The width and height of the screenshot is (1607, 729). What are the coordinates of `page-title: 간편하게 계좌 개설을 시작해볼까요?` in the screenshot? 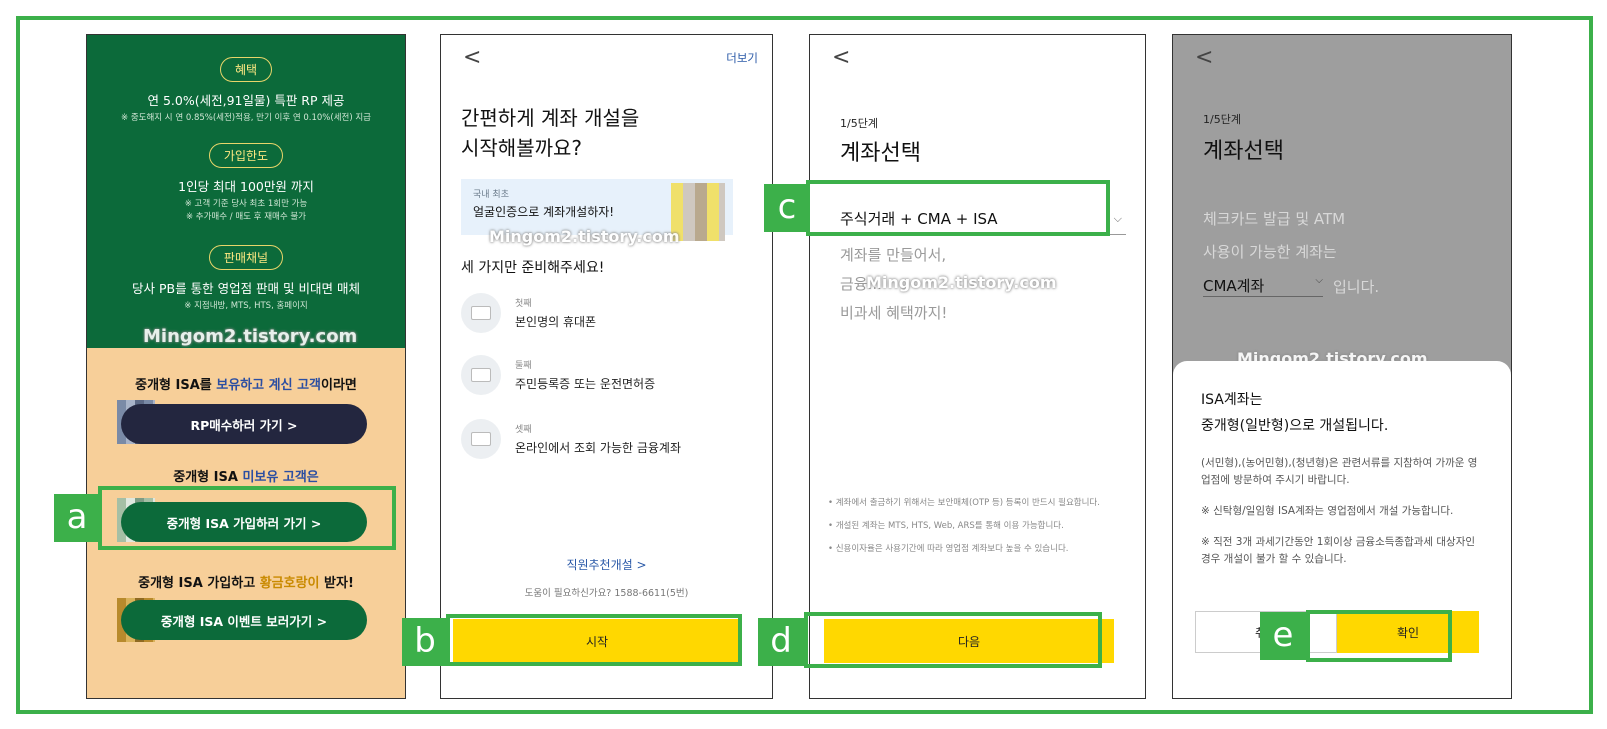 It's located at (550, 133).